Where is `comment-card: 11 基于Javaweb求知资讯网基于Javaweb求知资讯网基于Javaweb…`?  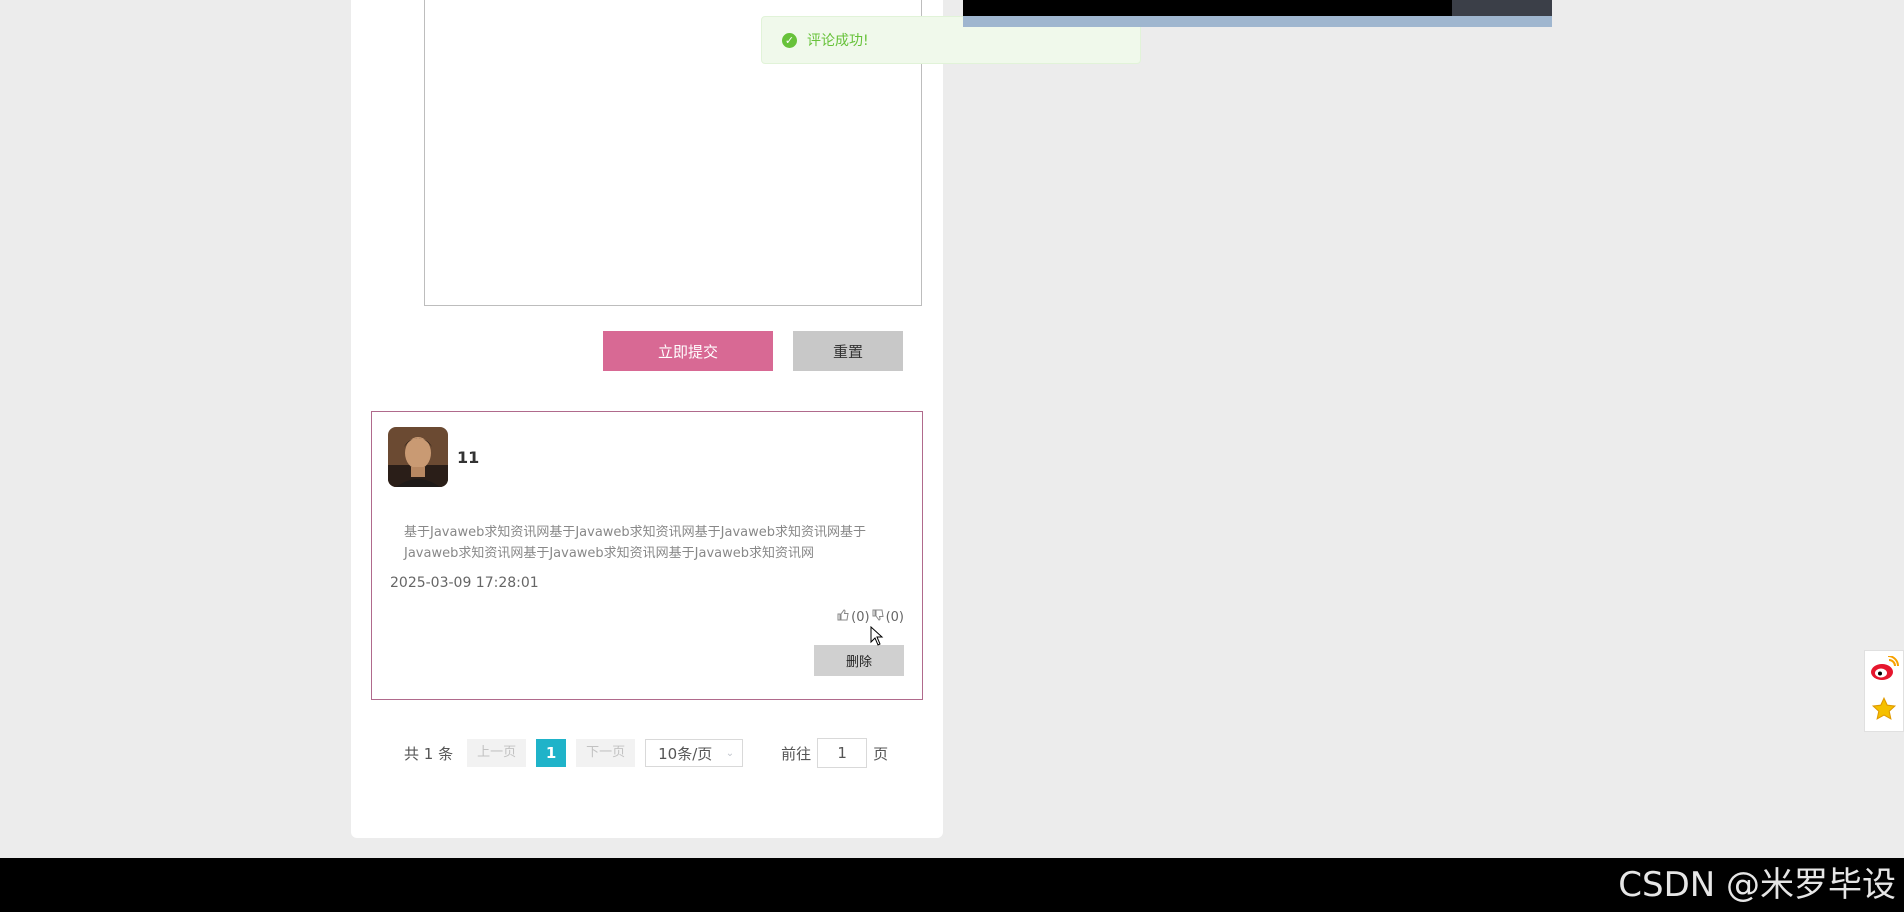
comment-card: 11 基于Javaweb求知资讯网基于Javaweb求知资讯网基于Javaweb… is located at coordinates (647, 555).